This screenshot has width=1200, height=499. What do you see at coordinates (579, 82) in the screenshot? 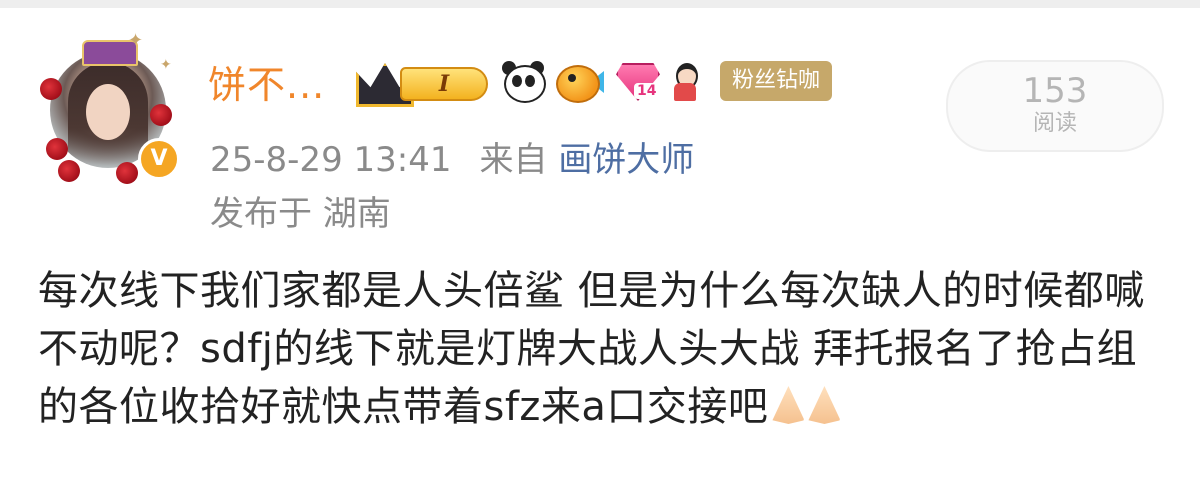
I see `fish-icon` at bounding box center [579, 82].